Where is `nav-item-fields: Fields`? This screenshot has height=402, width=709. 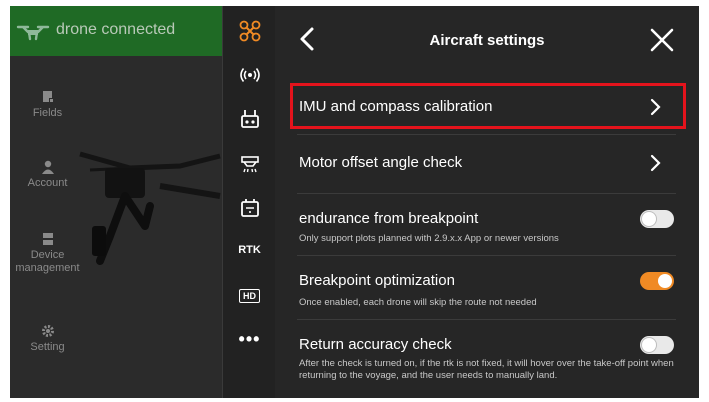
nav-item-fields: Fields is located at coordinates (47, 104).